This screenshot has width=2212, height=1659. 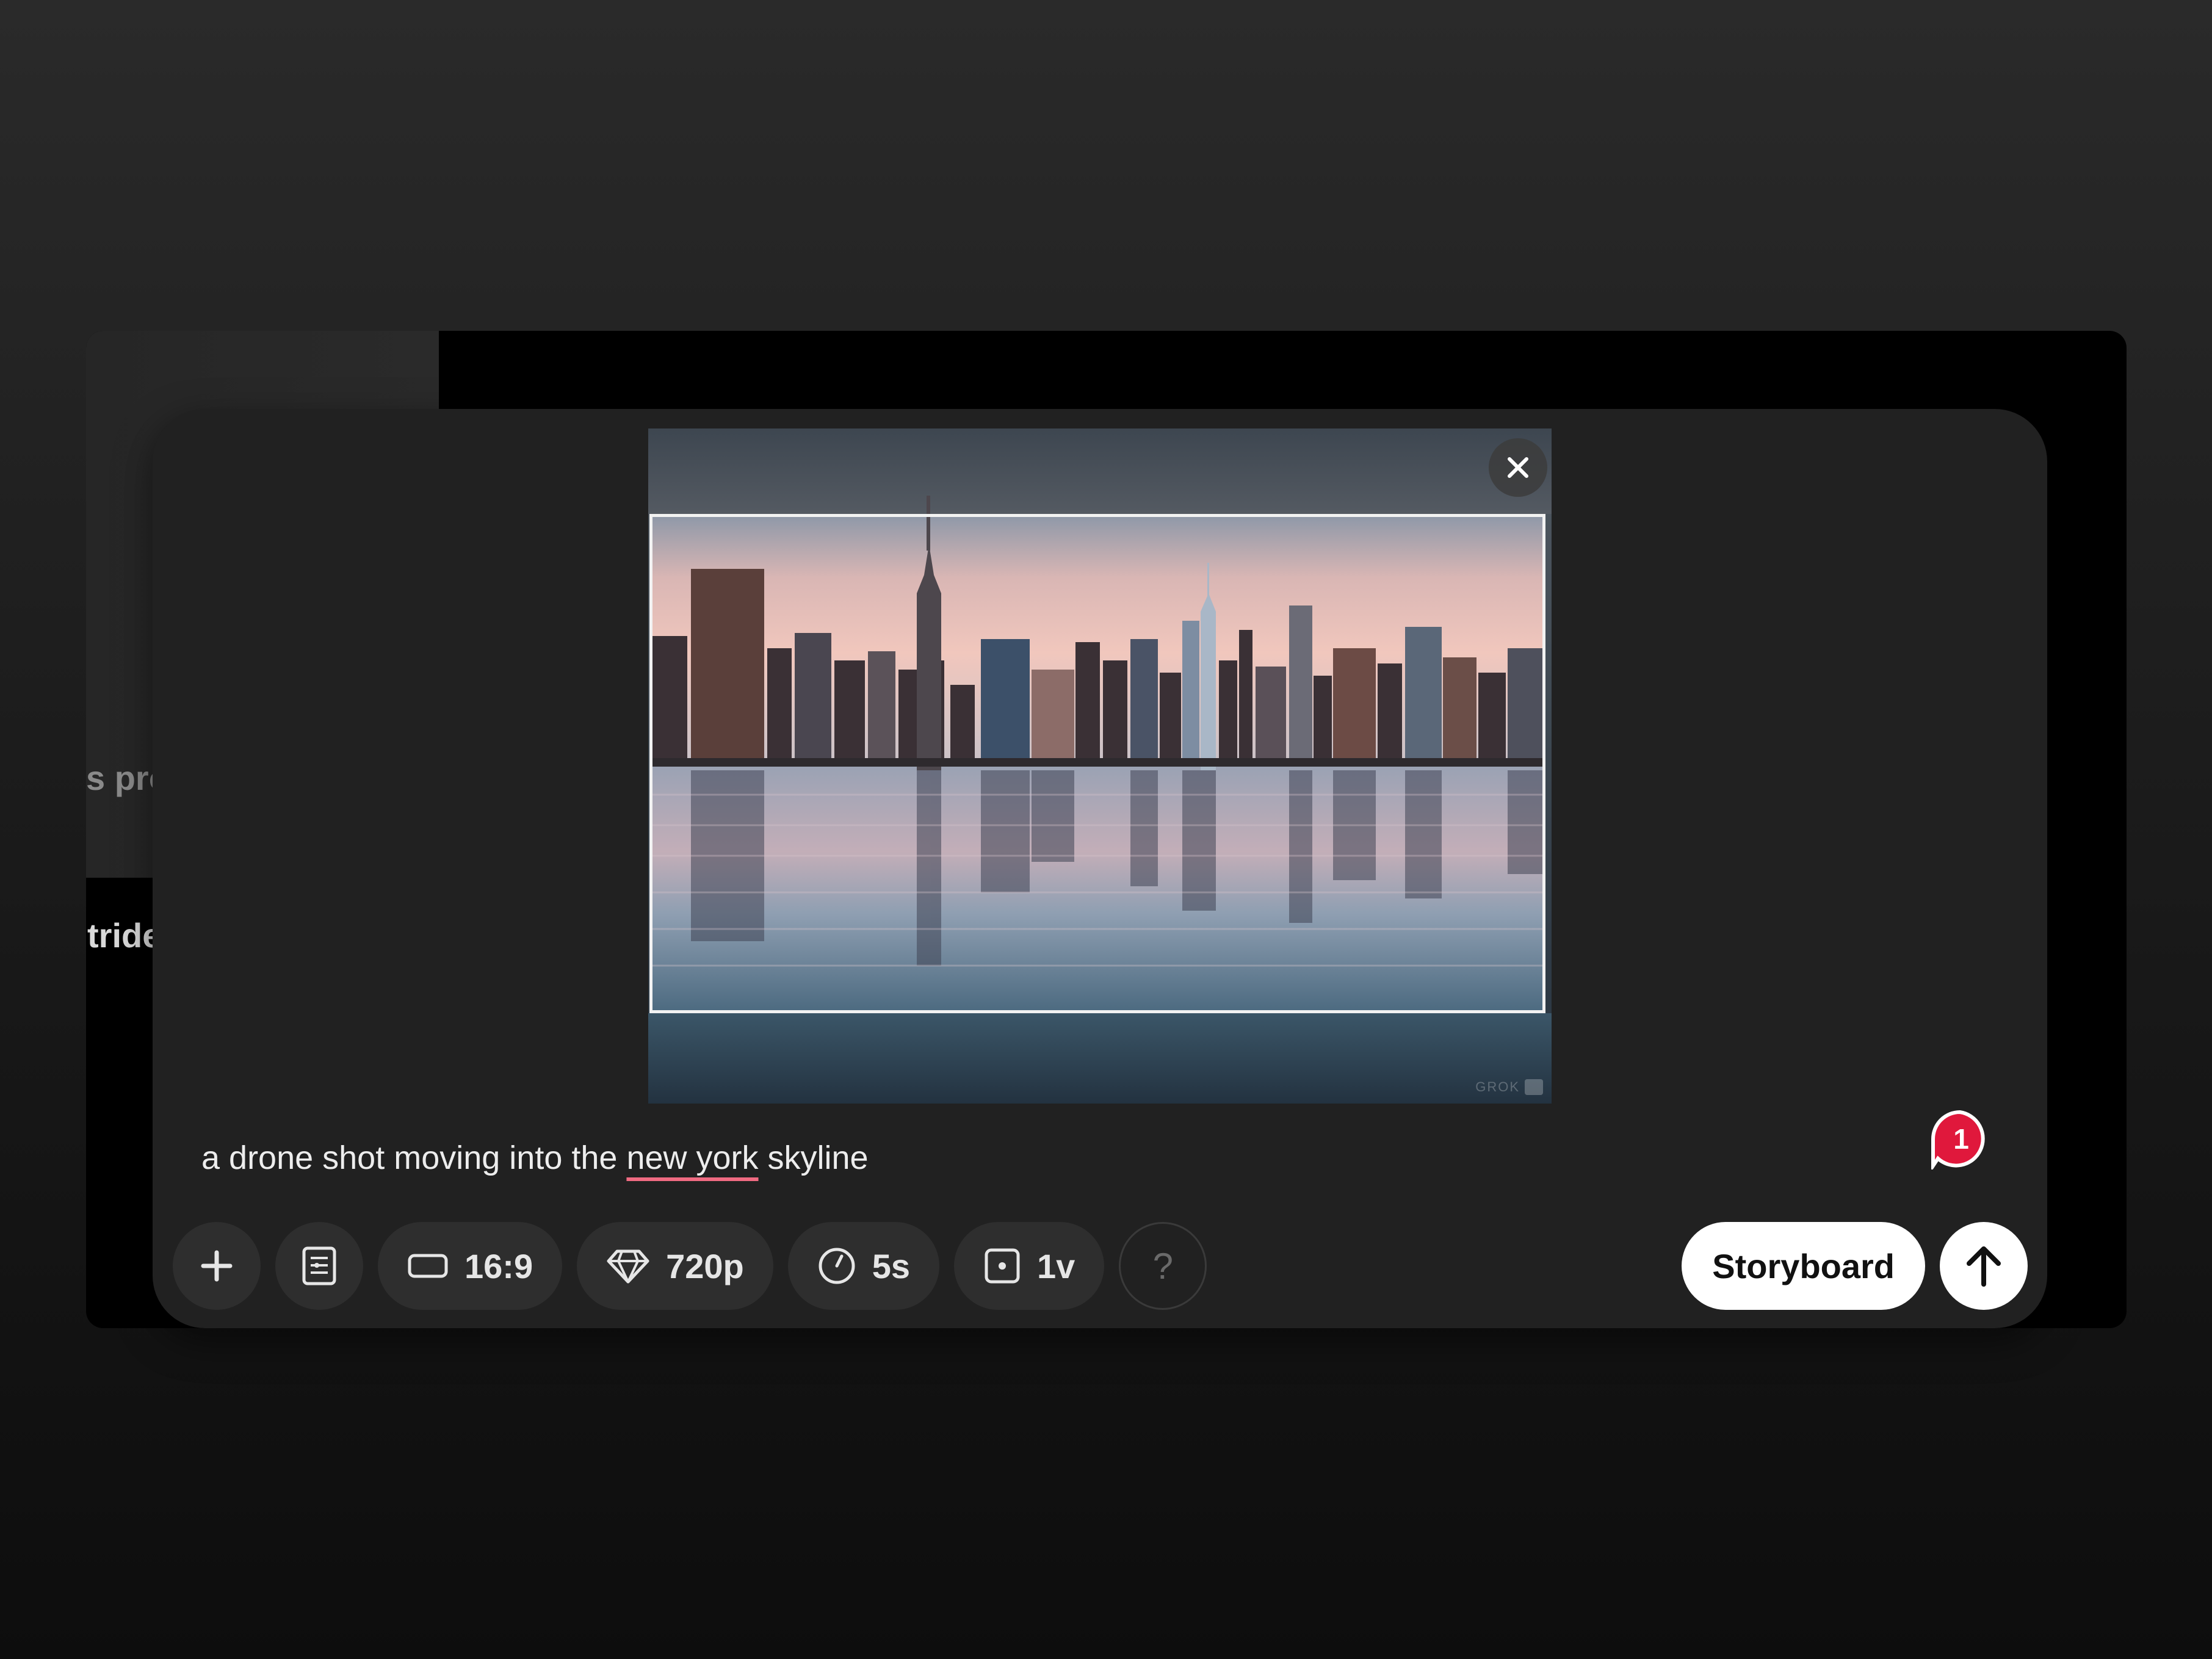 I want to click on plus-icon, so click(x=217, y=1266).